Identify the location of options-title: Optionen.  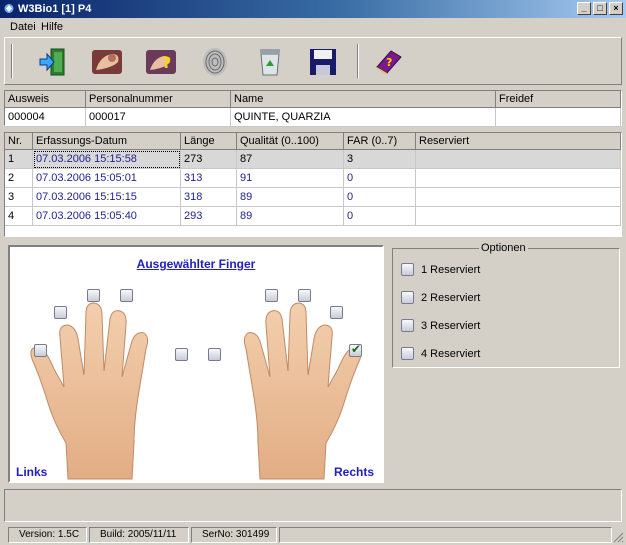
(503, 248).